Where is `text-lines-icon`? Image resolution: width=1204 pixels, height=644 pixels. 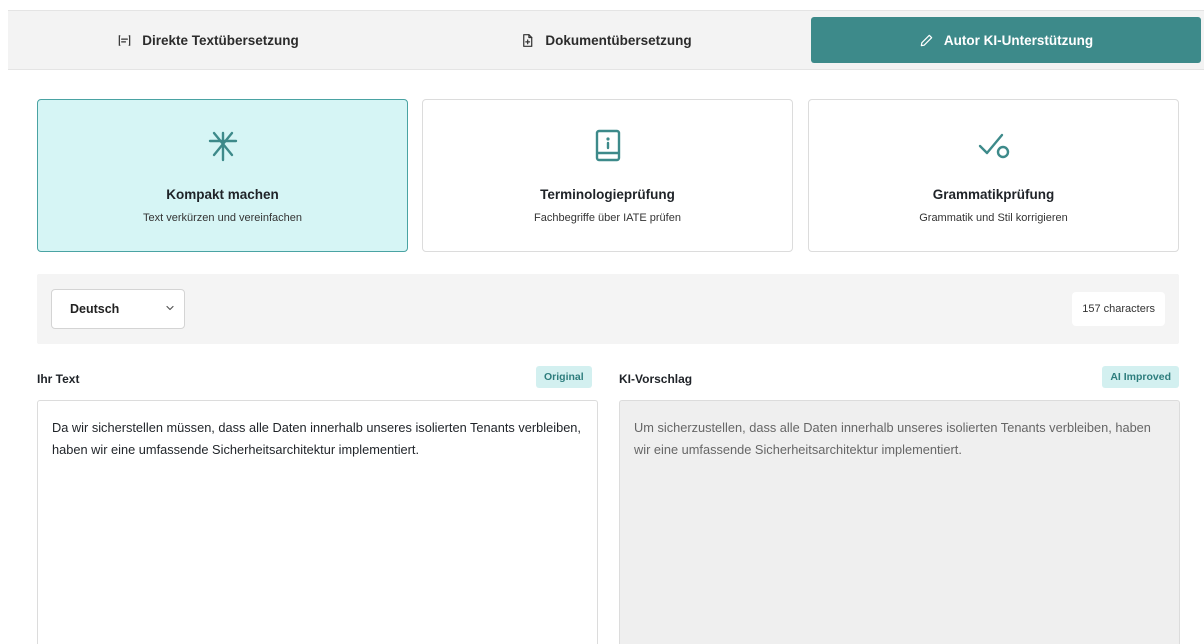
text-lines-icon is located at coordinates (124, 40).